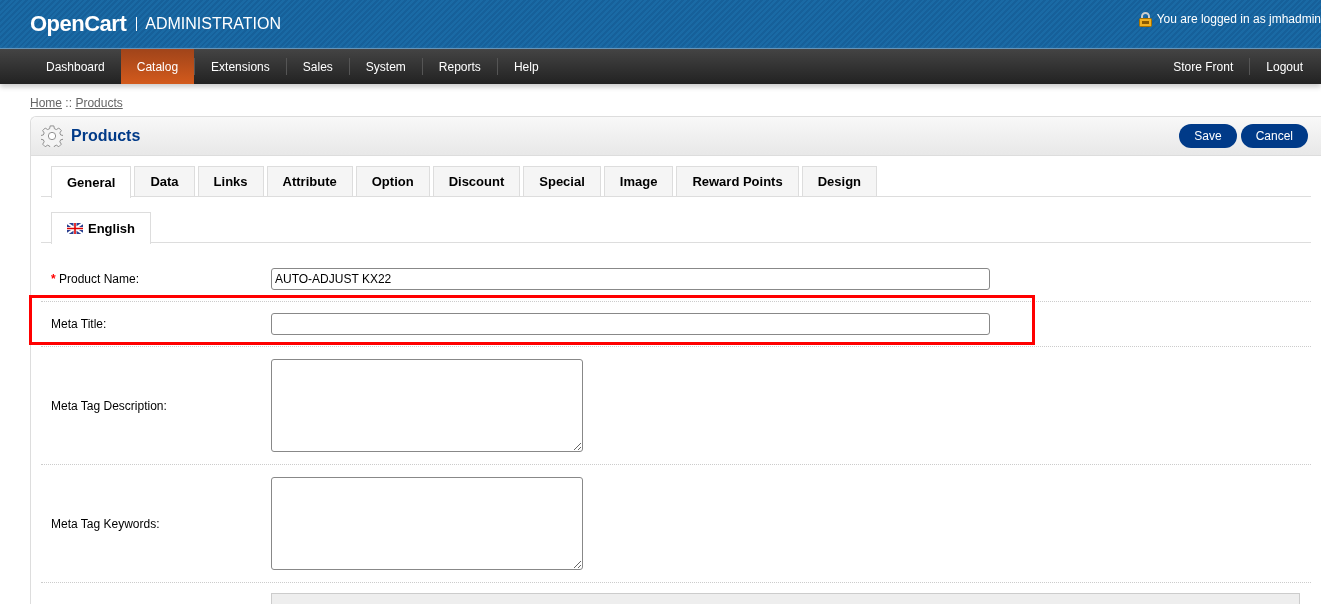 The image size is (1321, 604). What do you see at coordinates (46, 103) in the screenshot?
I see `breadcrumb-link: Home` at bounding box center [46, 103].